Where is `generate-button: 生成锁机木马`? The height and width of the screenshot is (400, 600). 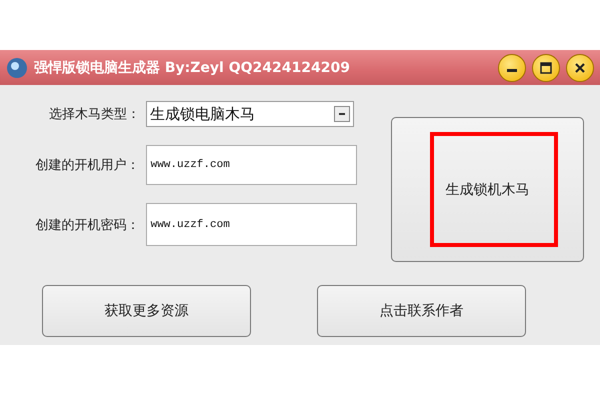
generate-button: 生成锁机木马 is located at coordinates (487, 189).